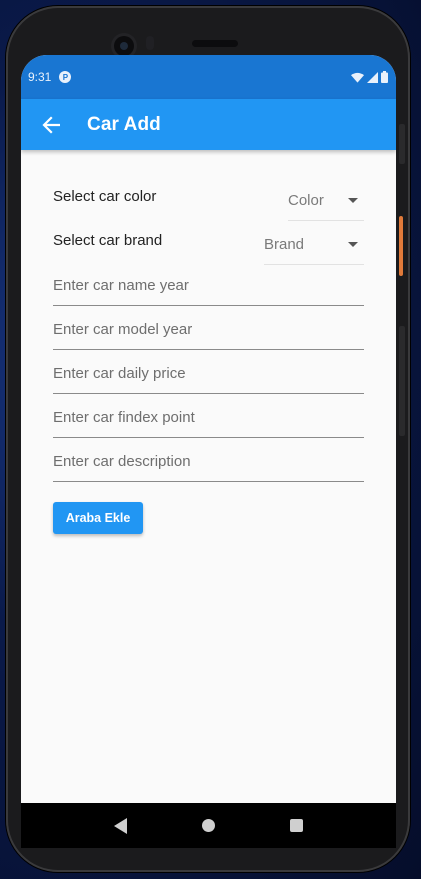 The width and height of the screenshot is (421, 879). I want to click on recents-square-icon, so click(296, 825).